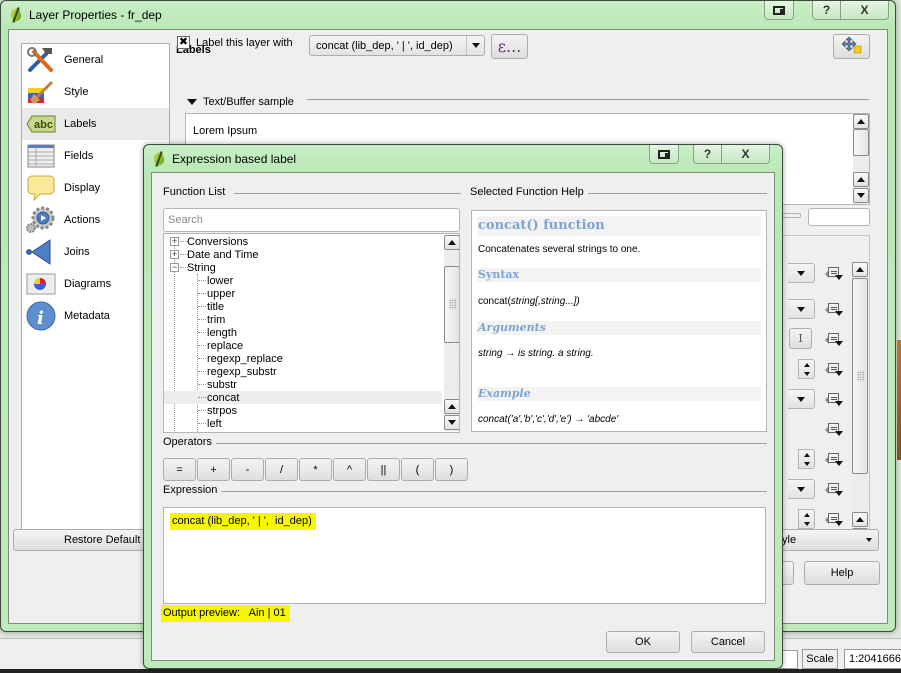  Describe the element at coordinates (303, 319) in the screenshot. I see `function-item: trim` at that location.